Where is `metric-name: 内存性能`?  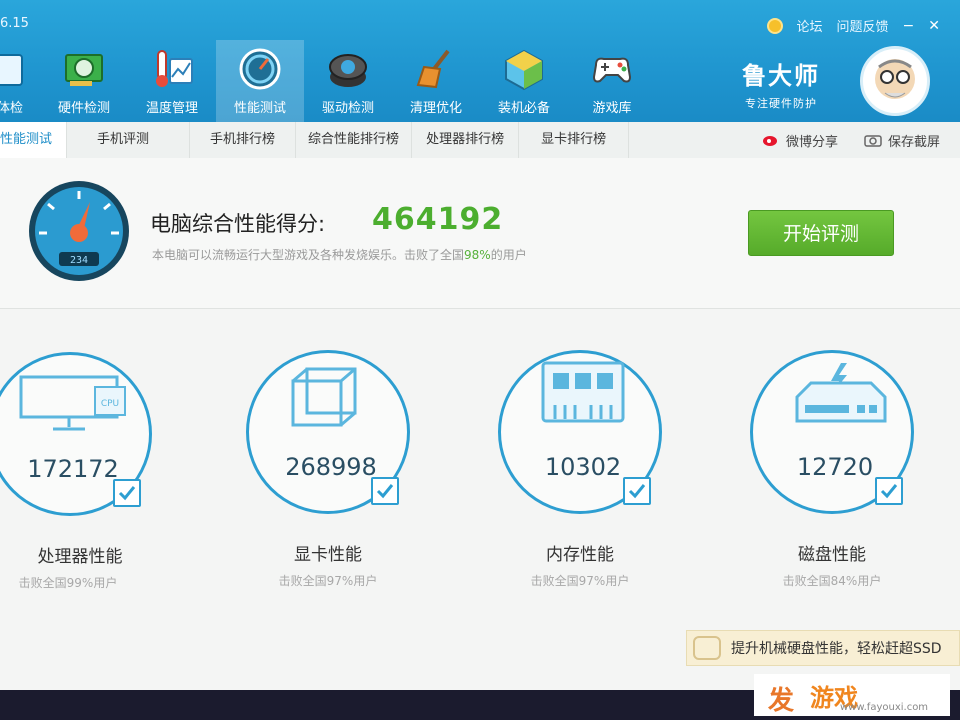
metric-name: 内存性能 is located at coordinates (580, 555).